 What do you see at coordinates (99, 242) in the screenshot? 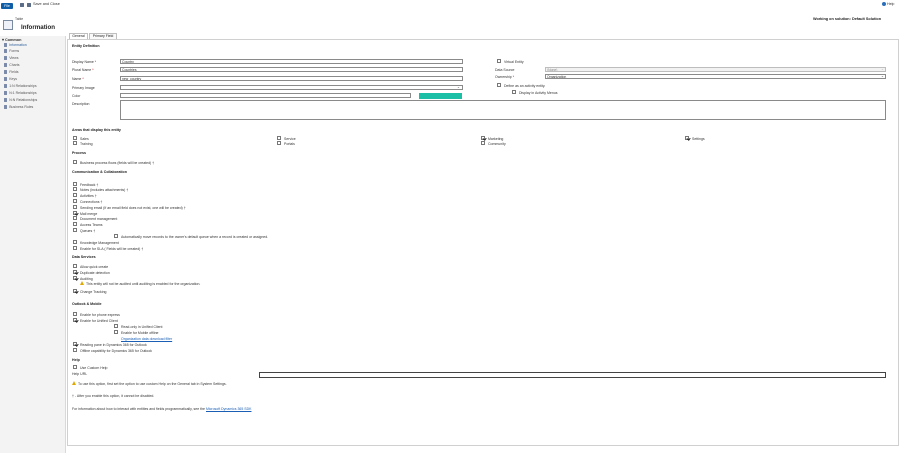
I see `knowledge-management-label: Knowledge Management` at bounding box center [99, 242].